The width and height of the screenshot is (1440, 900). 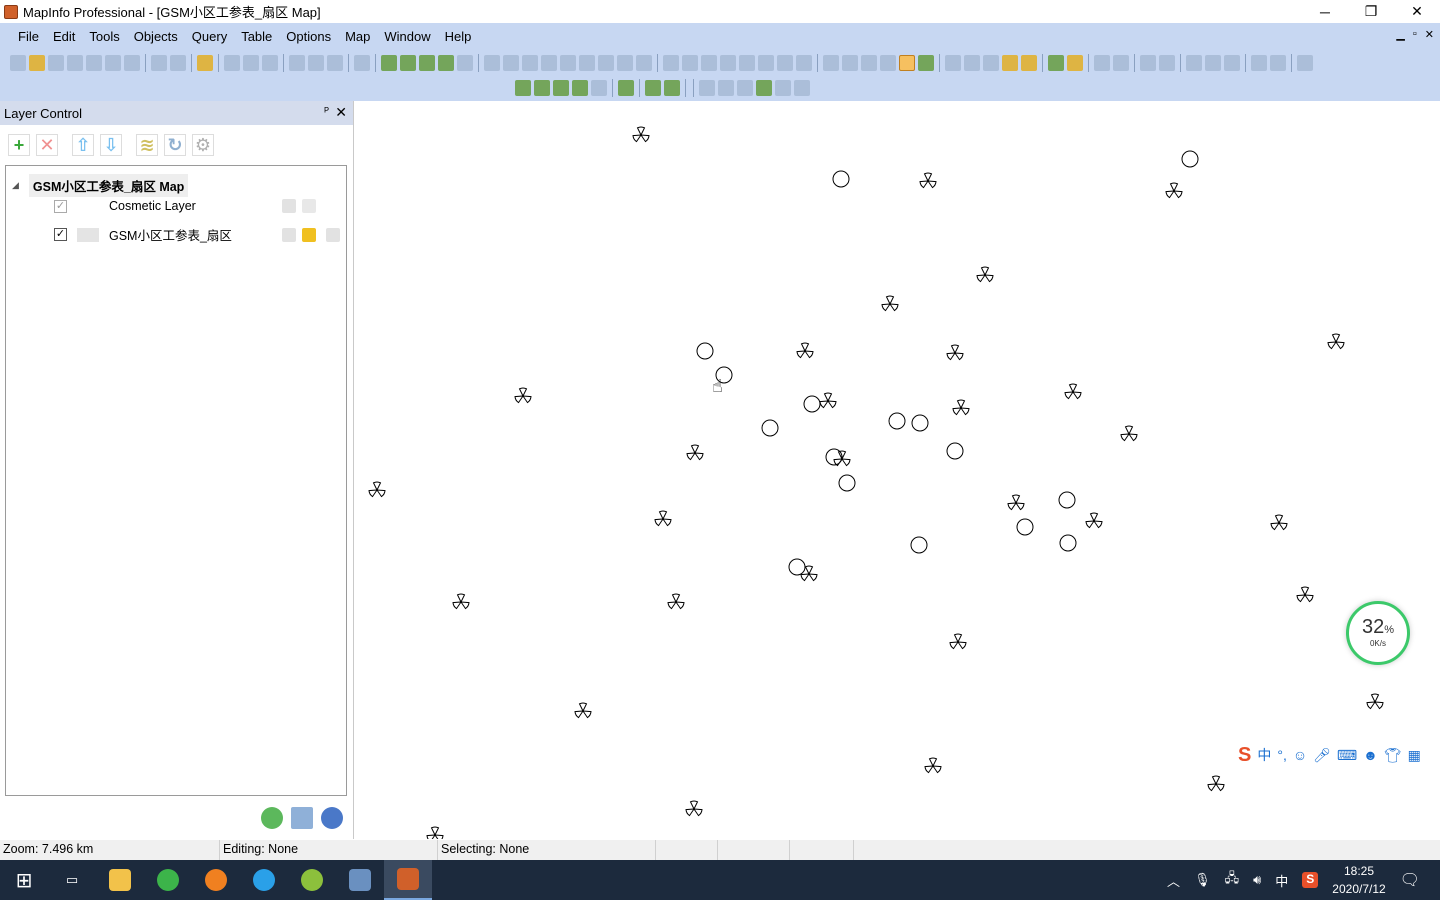 What do you see at coordinates (256, 36) in the screenshot?
I see `menu-table: Table` at bounding box center [256, 36].